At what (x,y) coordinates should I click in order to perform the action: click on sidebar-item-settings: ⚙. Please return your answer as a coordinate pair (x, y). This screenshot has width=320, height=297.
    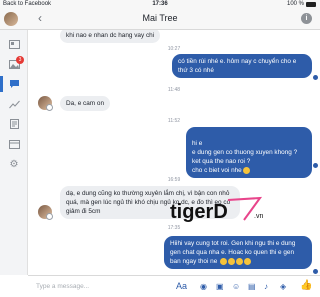
    Looking at the image, I should click on (14, 164).